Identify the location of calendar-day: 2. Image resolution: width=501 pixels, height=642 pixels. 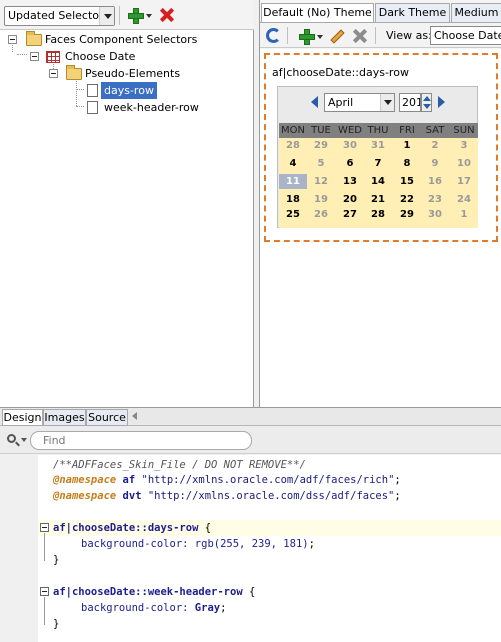
(435, 145).